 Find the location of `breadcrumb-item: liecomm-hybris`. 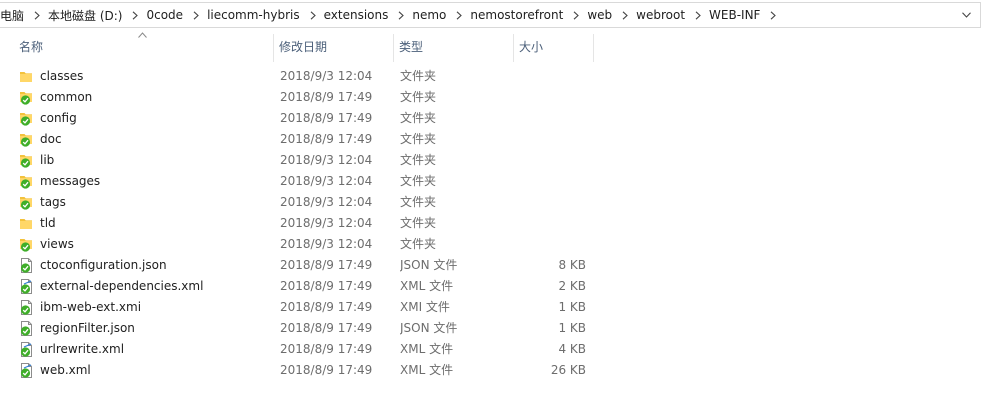

breadcrumb-item: liecomm-hybris is located at coordinates (260, 15).